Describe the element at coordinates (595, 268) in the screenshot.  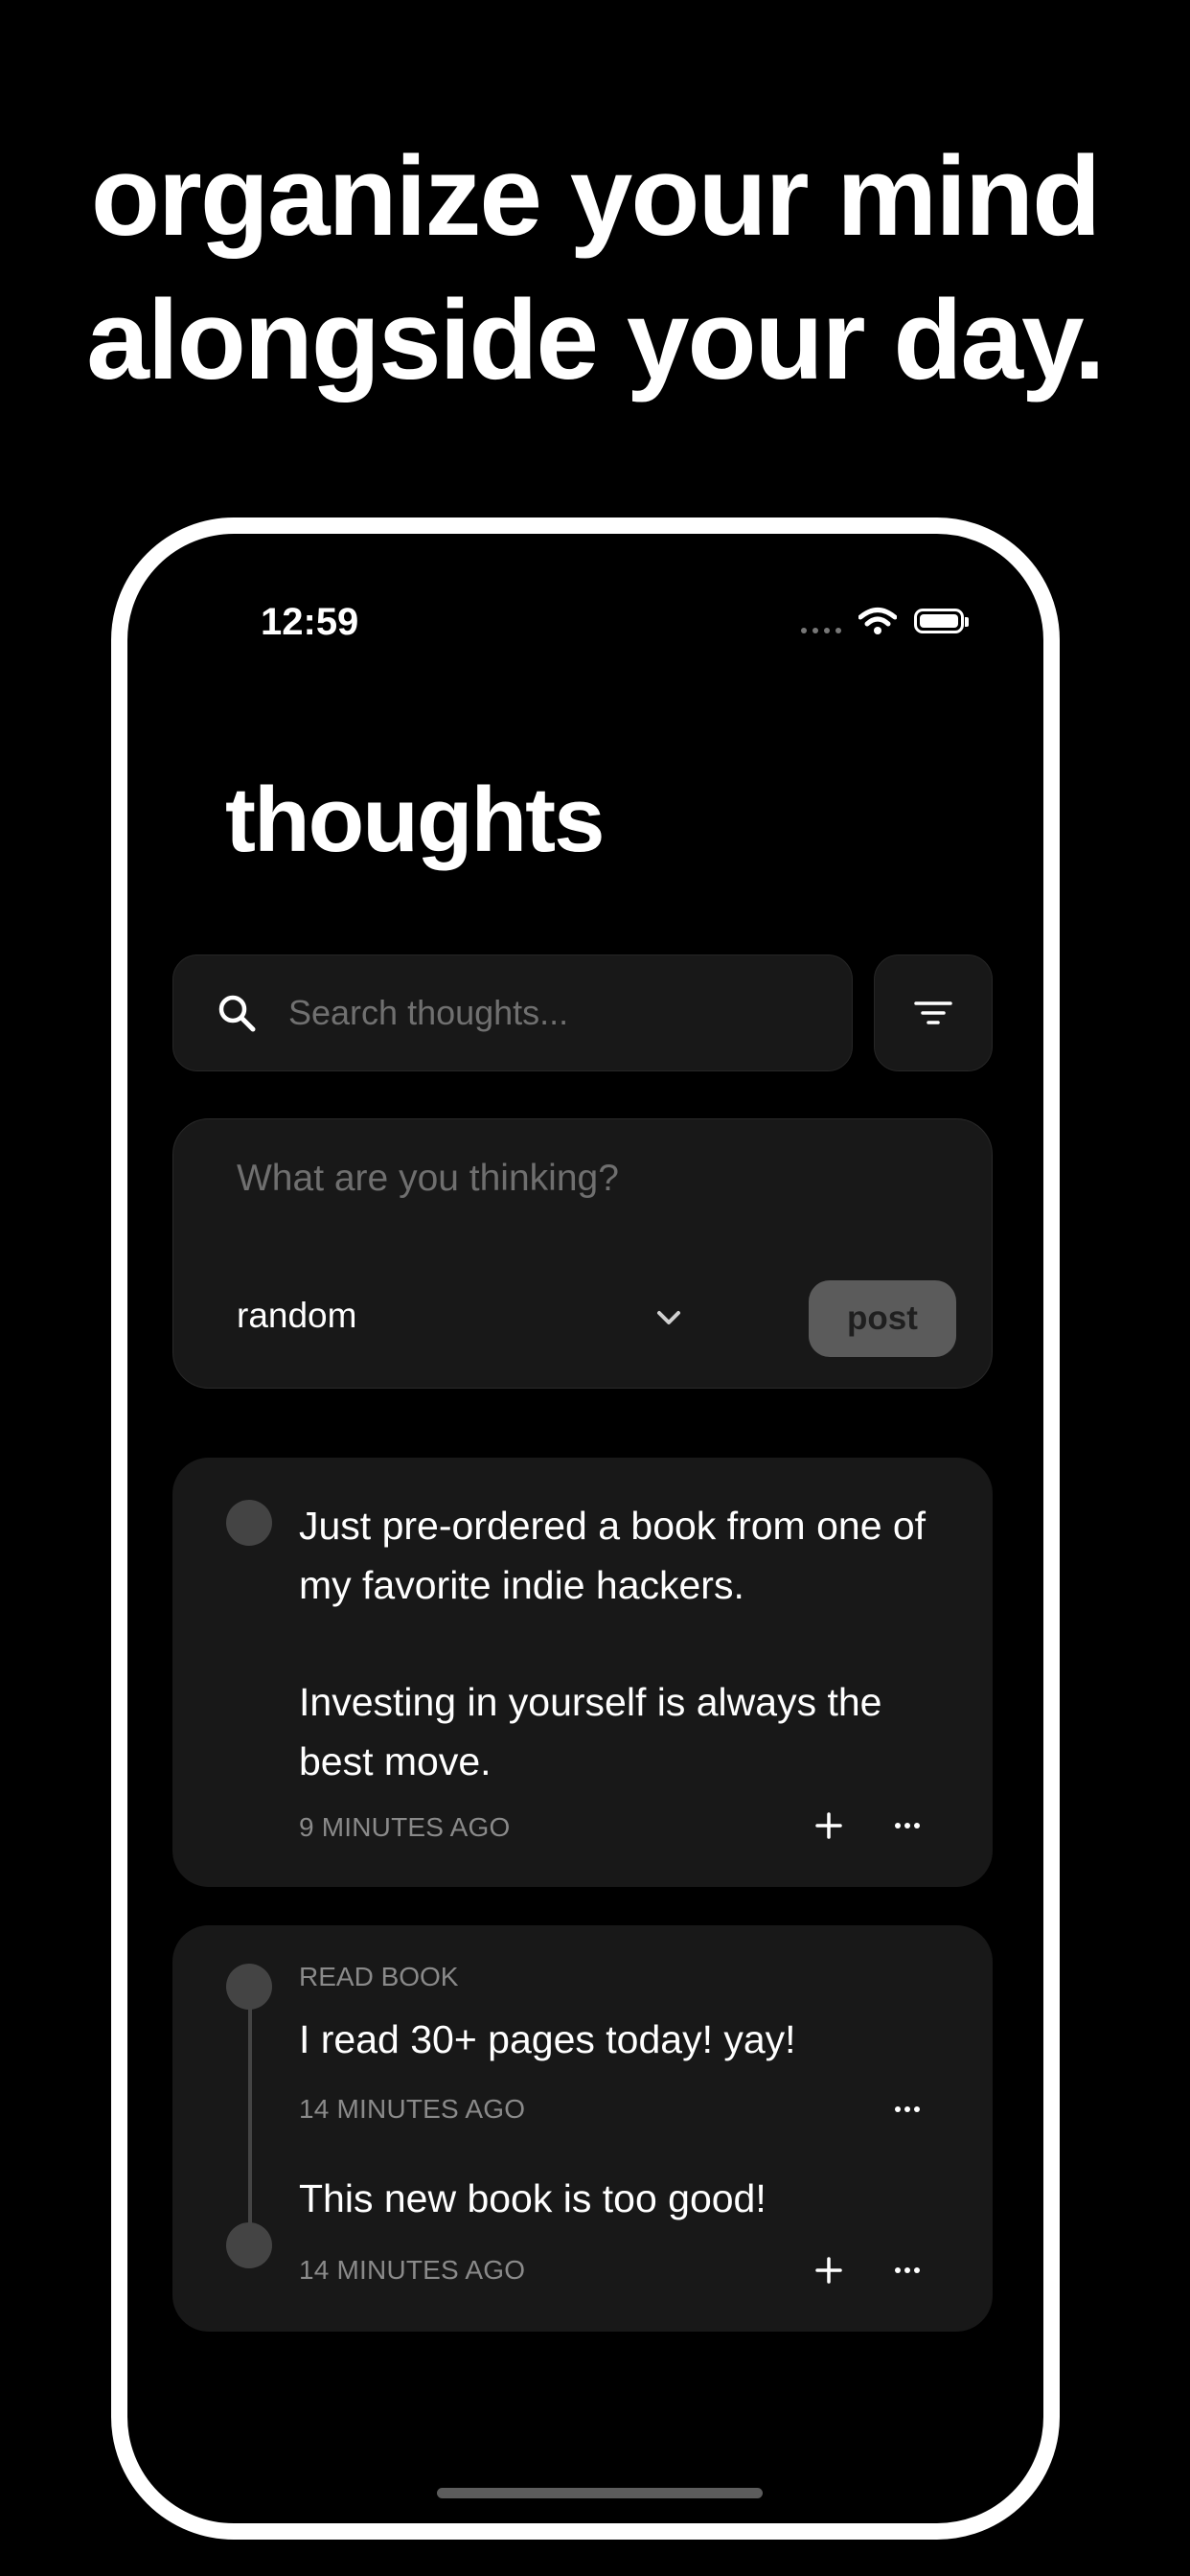
I see `marketing-headline: organize your mind alongside your day.` at that location.